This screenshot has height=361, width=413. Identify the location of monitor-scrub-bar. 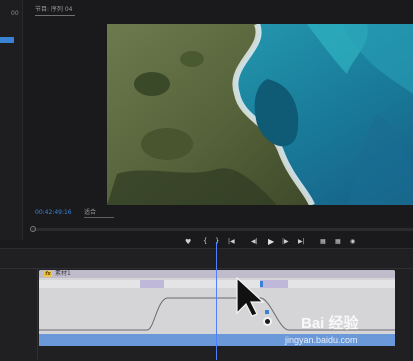
(222, 229).